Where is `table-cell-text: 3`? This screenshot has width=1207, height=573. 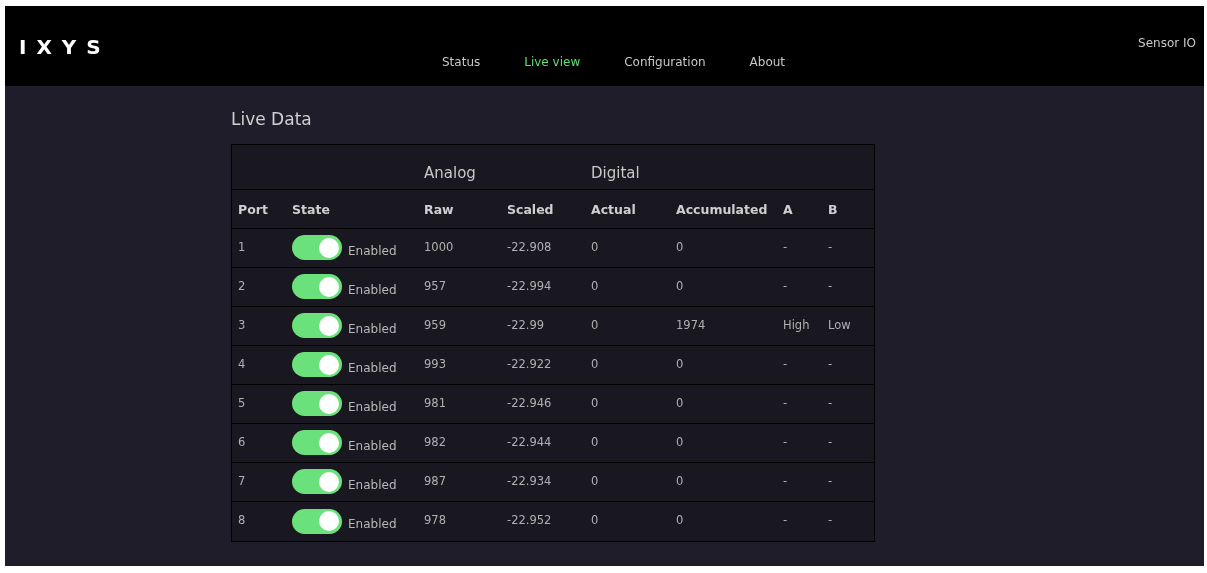 table-cell-text: 3 is located at coordinates (242, 325).